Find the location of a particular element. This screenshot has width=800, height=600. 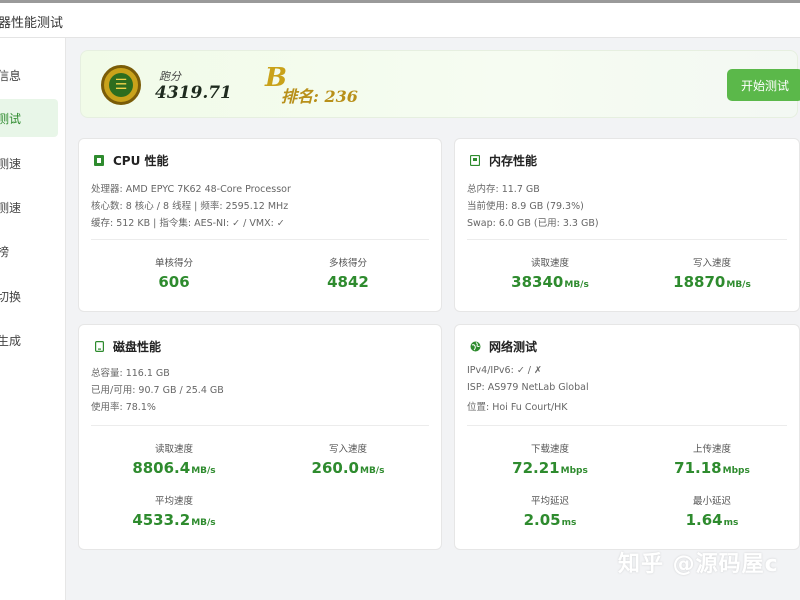

metric-value: 8806.4MB/s is located at coordinates (174, 468).